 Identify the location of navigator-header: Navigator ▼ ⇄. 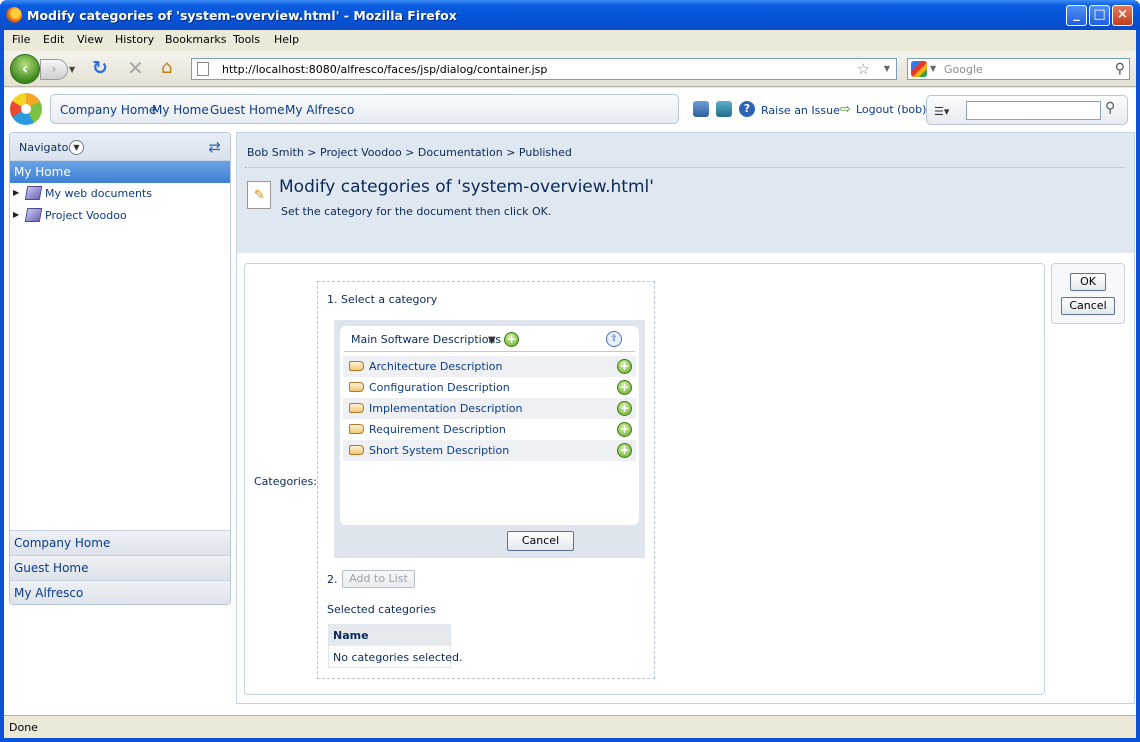
(120, 147).